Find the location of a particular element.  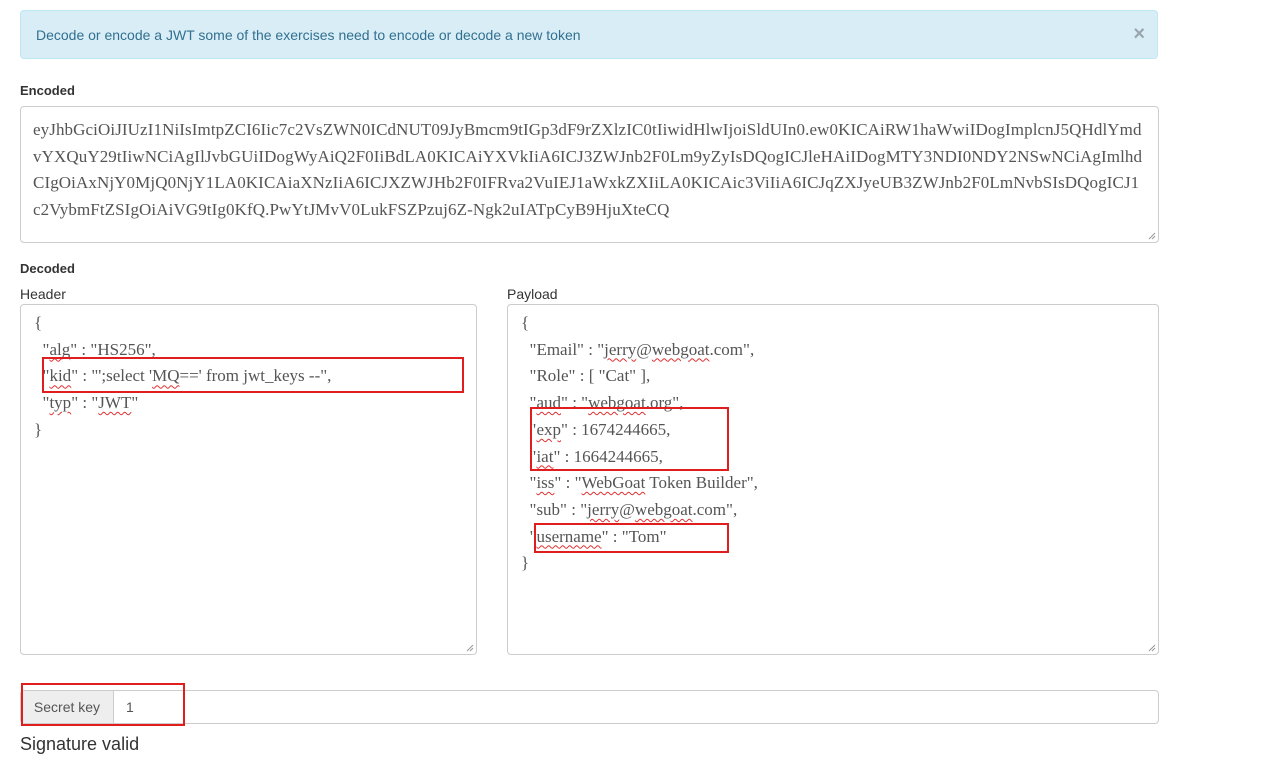

json-line: "sub" : "jerry@webgoat.com", is located at coordinates (629, 509).